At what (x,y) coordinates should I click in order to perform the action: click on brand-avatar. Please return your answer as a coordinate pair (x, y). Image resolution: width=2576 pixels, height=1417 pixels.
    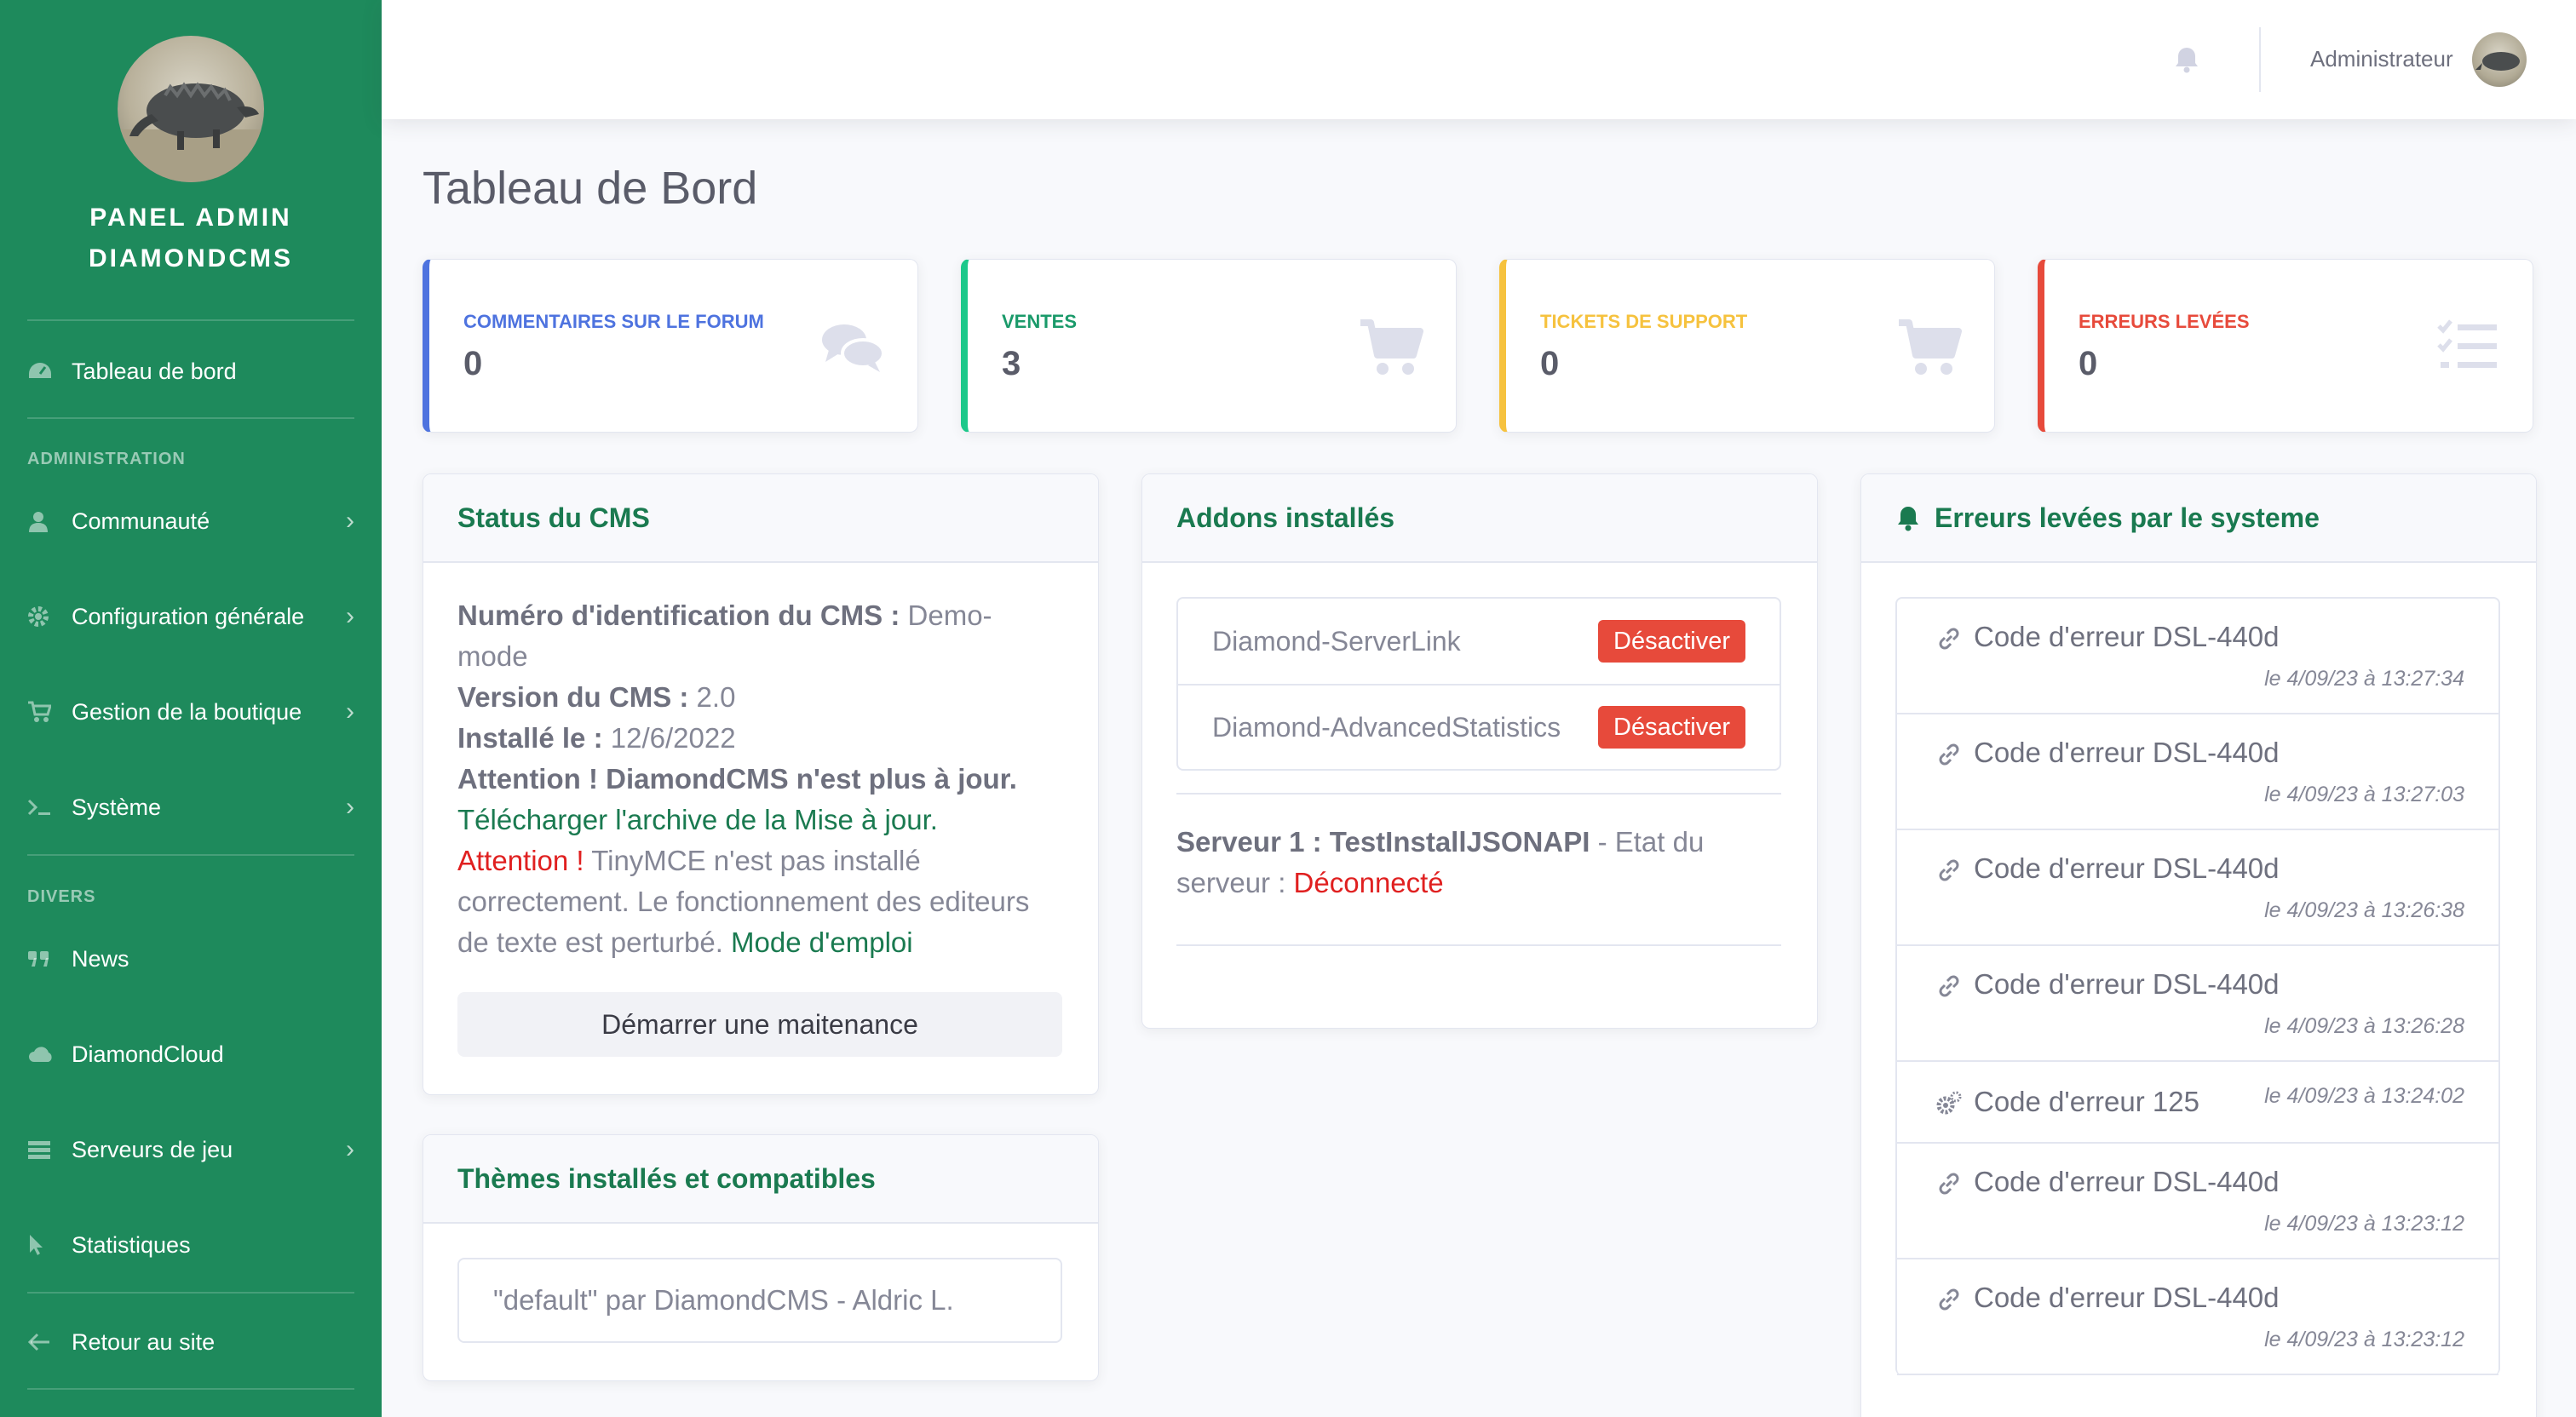
    Looking at the image, I should click on (191, 109).